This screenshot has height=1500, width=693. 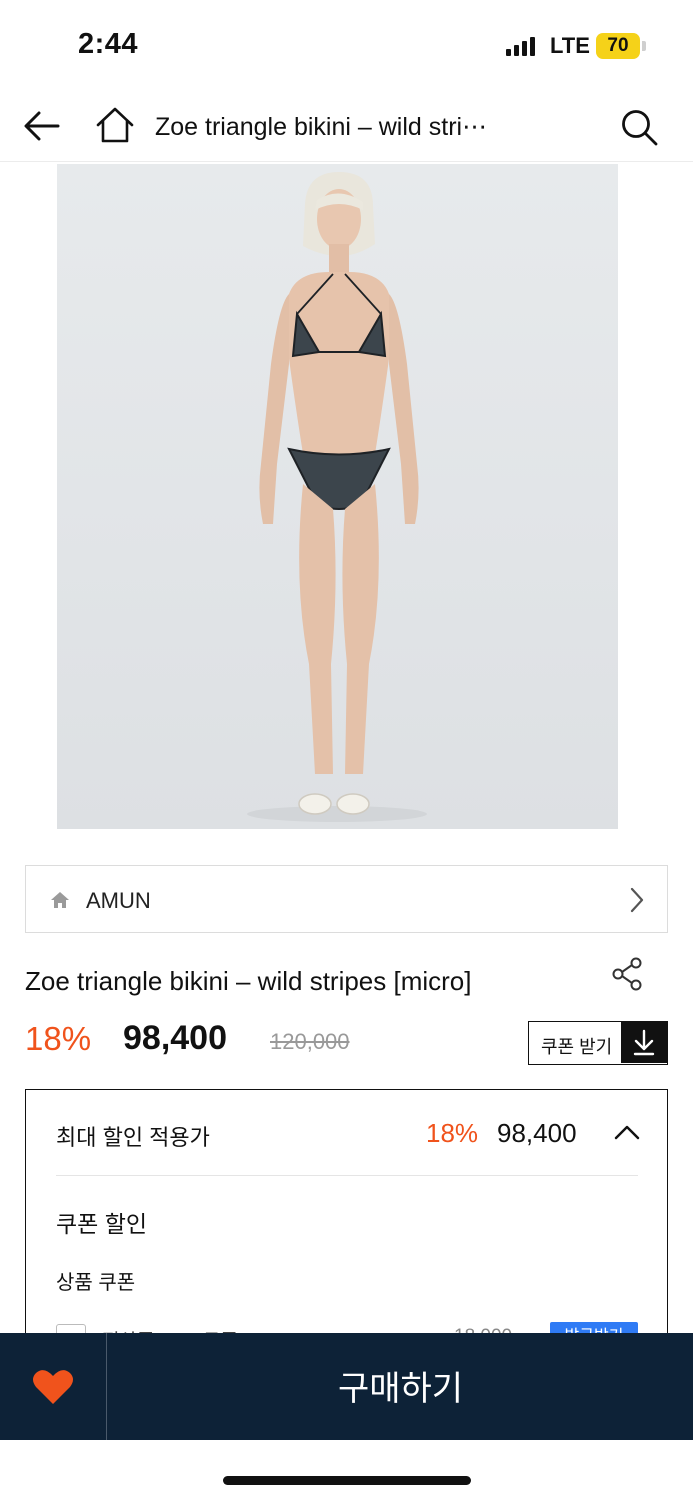 What do you see at coordinates (175, 1038) in the screenshot?
I see `sale-price: 98,400` at bounding box center [175, 1038].